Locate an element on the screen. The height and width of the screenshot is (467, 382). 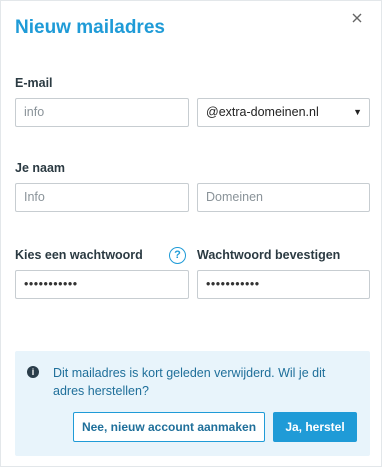
question-icon: ? is located at coordinates (177, 255).